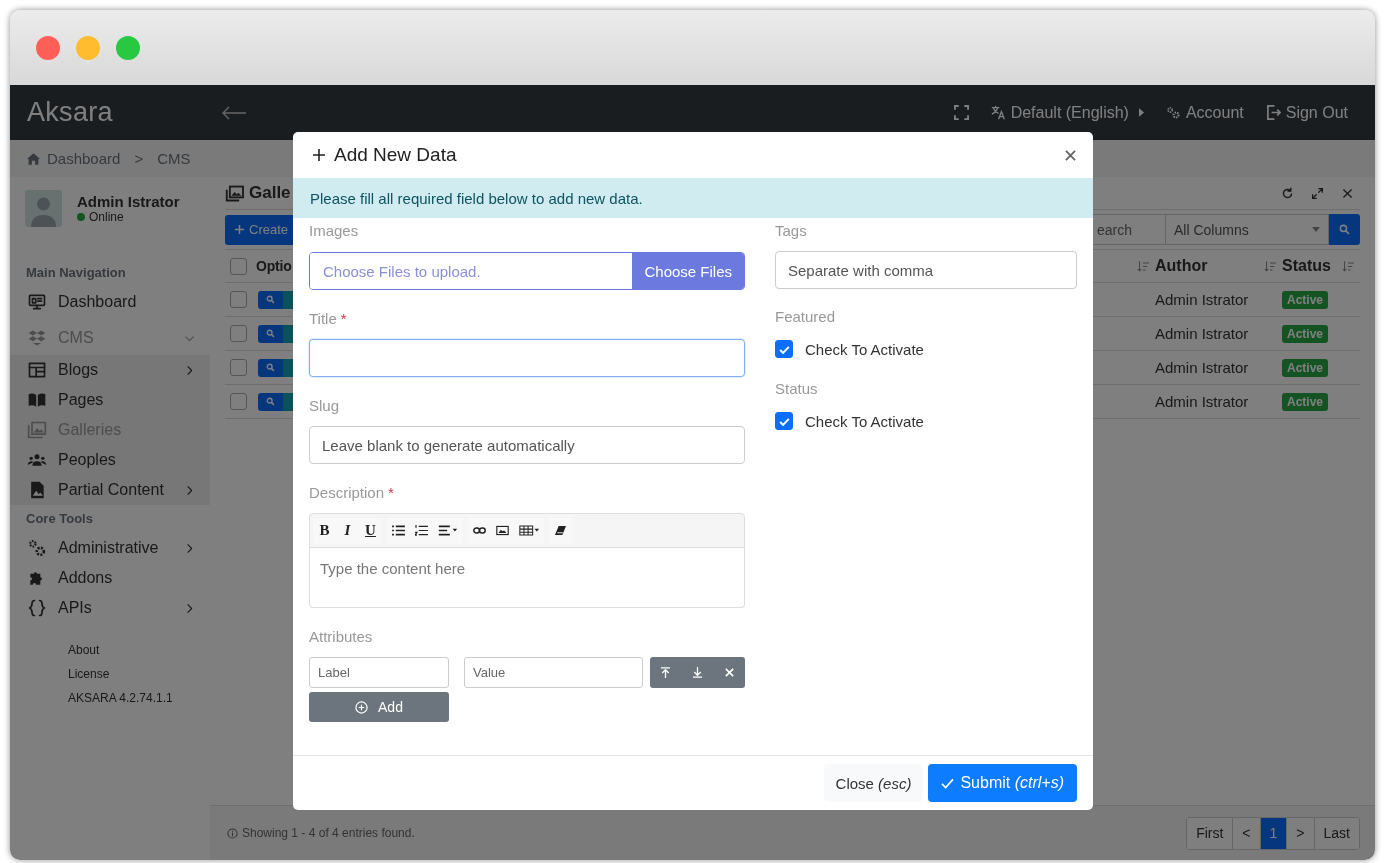  I want to click on pagination-button: Last, so click(1336, 833).